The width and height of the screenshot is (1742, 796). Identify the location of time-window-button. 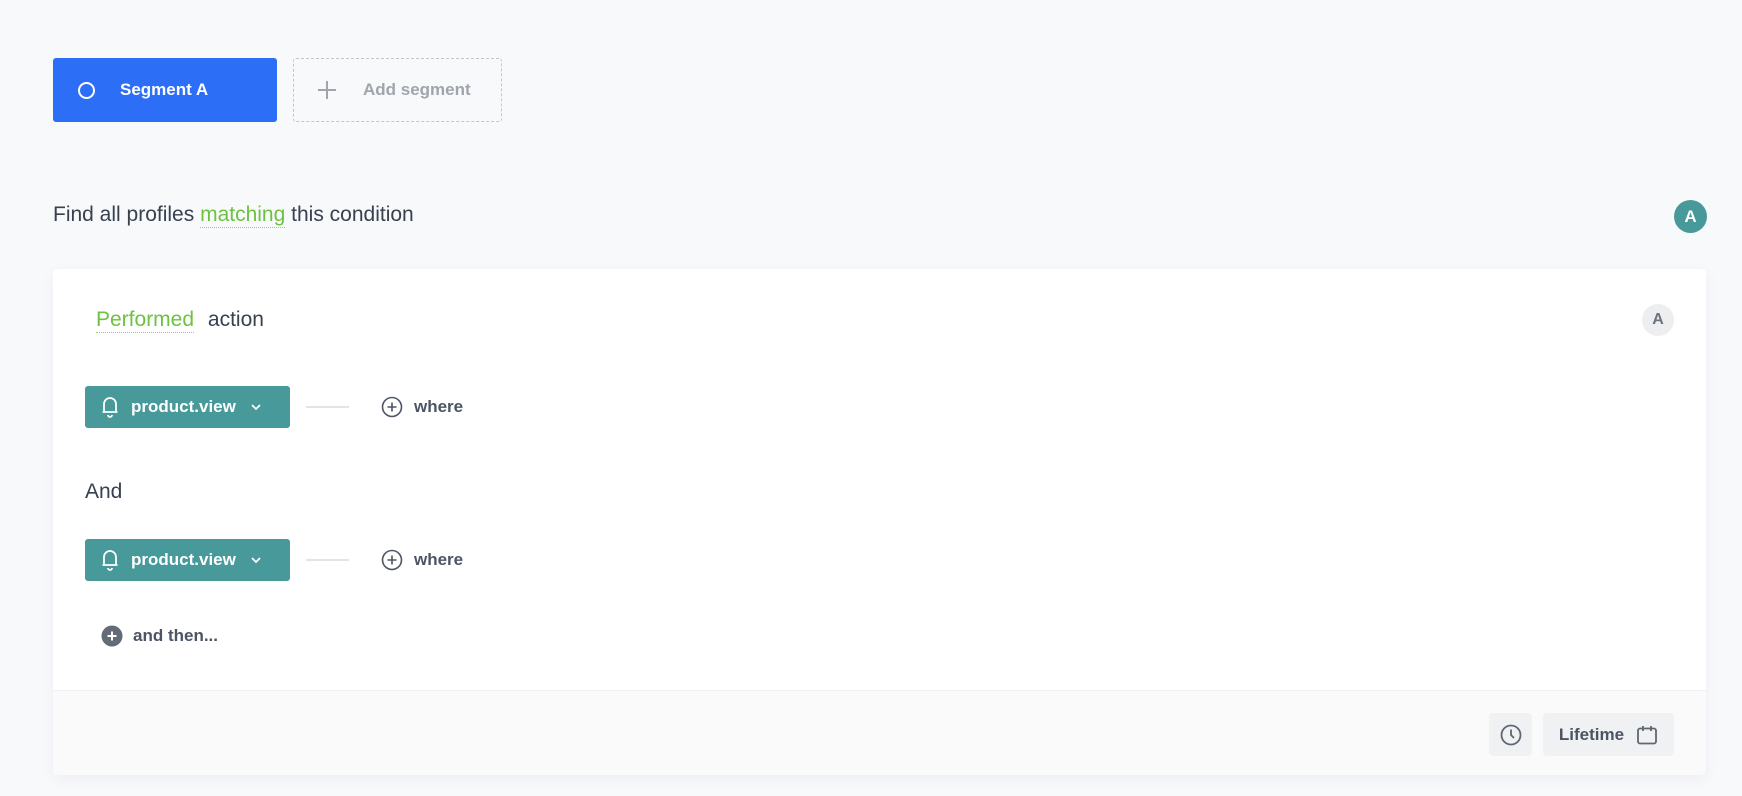
(1510, 734).